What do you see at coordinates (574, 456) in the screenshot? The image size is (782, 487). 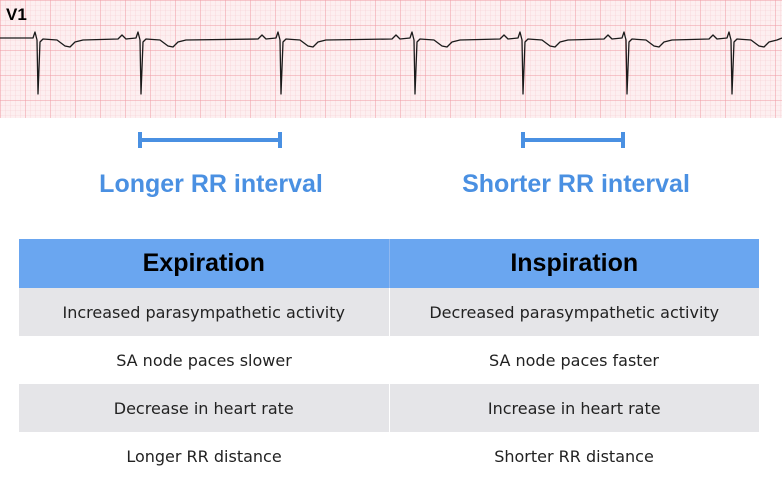 I see `inspiration-cell: Shorter RR distance` at bounding box center [574, 456].